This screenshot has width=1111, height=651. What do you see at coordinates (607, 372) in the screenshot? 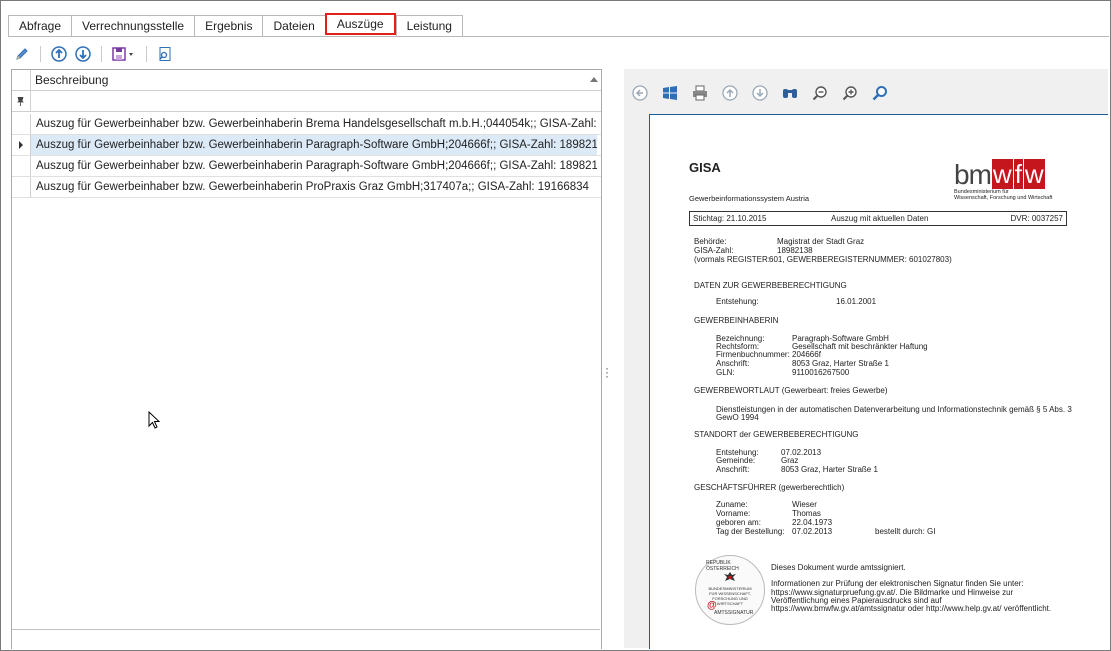
I see `splitter-grip-icon: · · ·` at bounding box center [607, 372].